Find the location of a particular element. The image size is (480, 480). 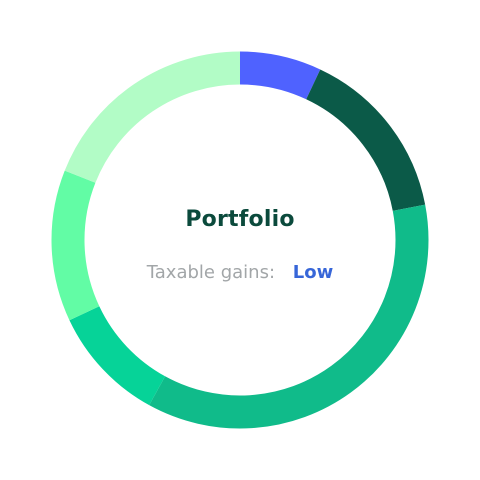

taxable-gains-row: Taxable gains: Low is located at coordinates (240, 272).